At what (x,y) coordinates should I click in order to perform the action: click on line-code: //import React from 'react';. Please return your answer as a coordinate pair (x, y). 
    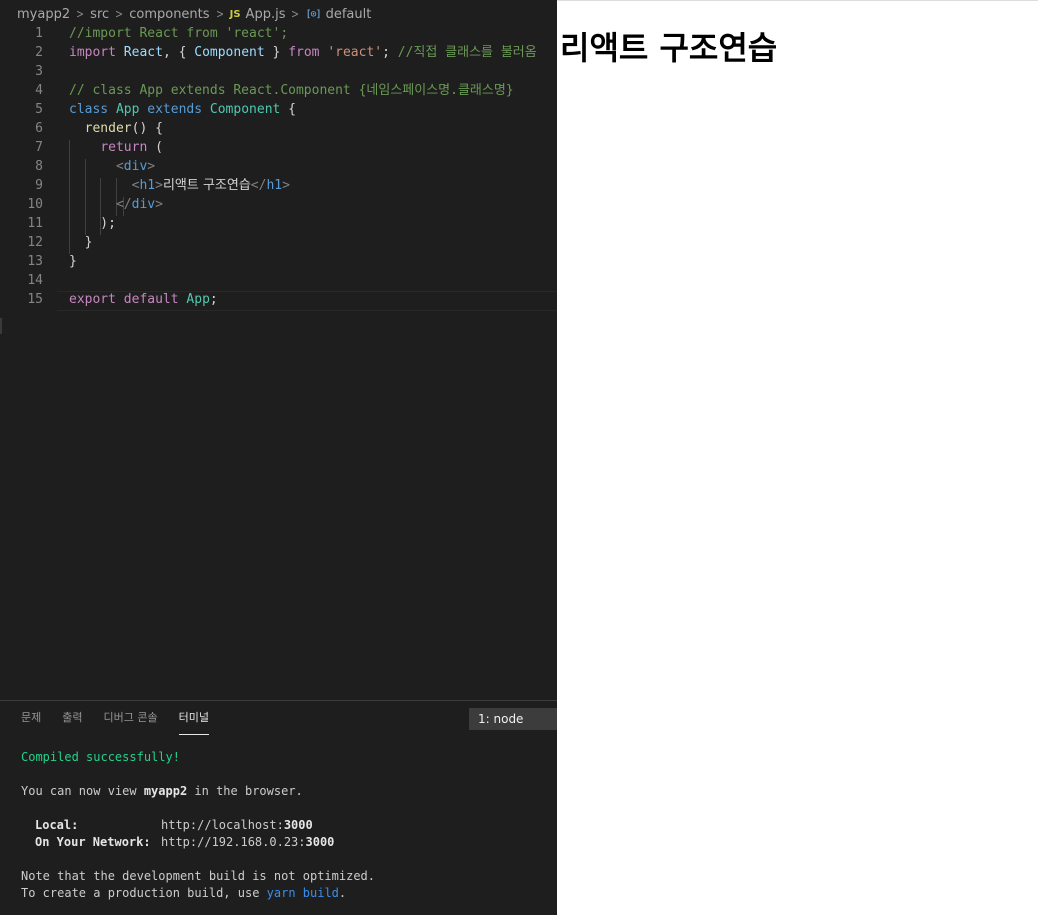
    Looking at the image, I should click on (178, 33).